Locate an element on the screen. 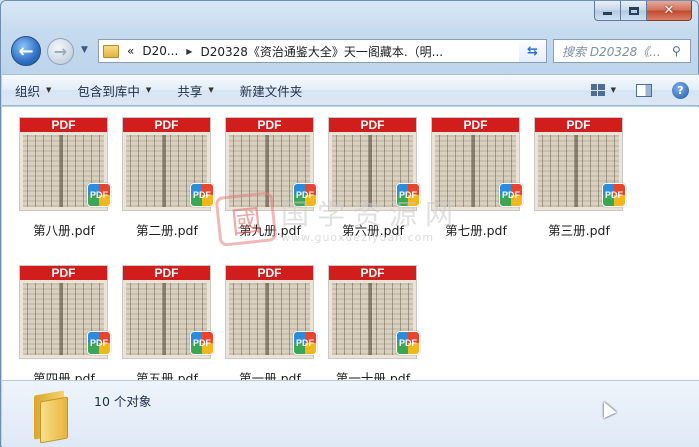 The width and height of the screenshot is (699, 447). recent-pages-dropdown: ▼ is located at coordinates (84, 50).